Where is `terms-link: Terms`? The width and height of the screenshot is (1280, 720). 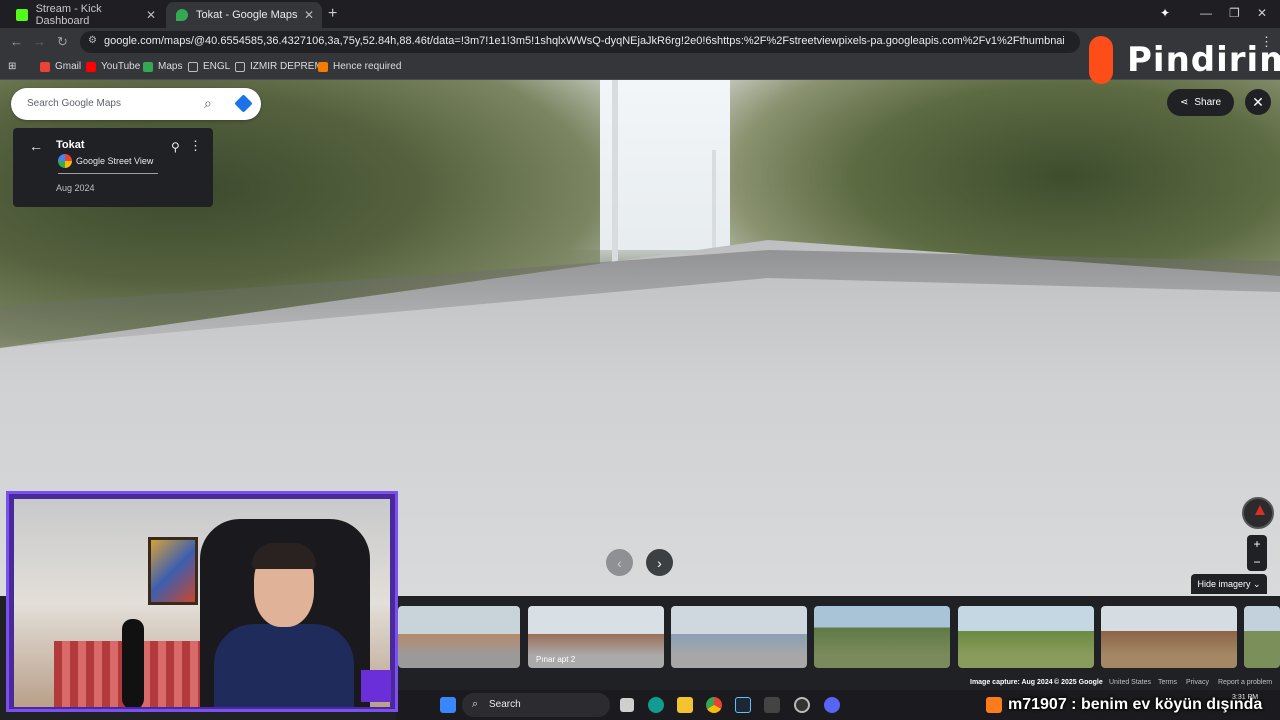 terms-link: Terms is located at coordinates (1167, 682).